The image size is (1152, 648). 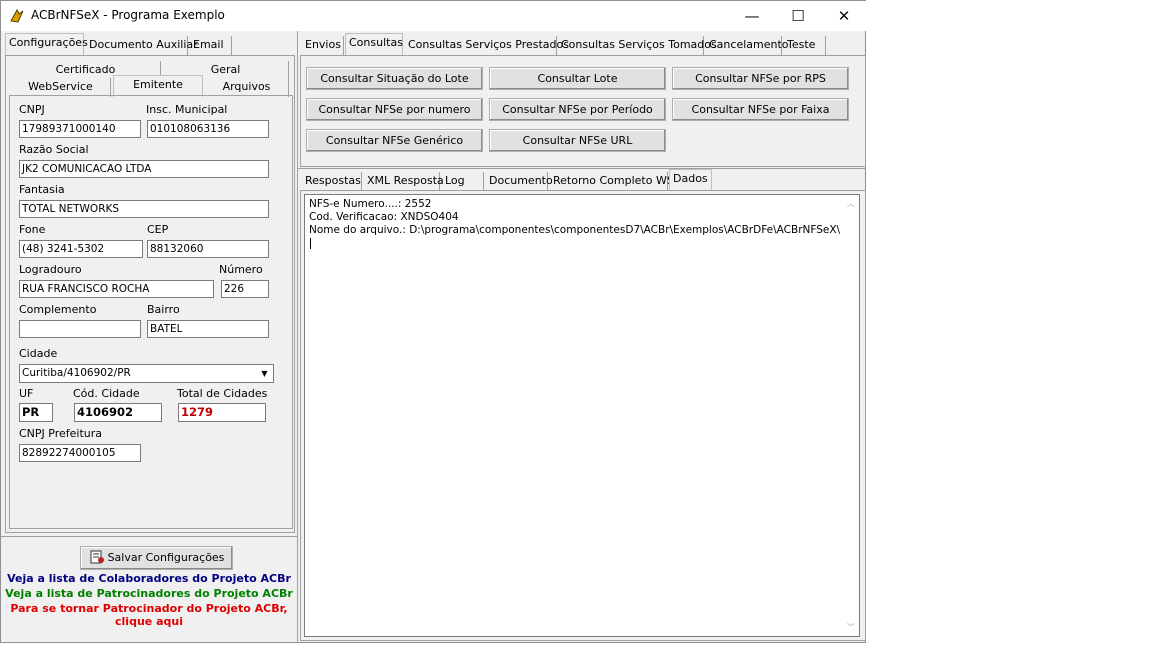 I want to click on save-config-button: Salvar Configurações, so click(x=156, y=558).